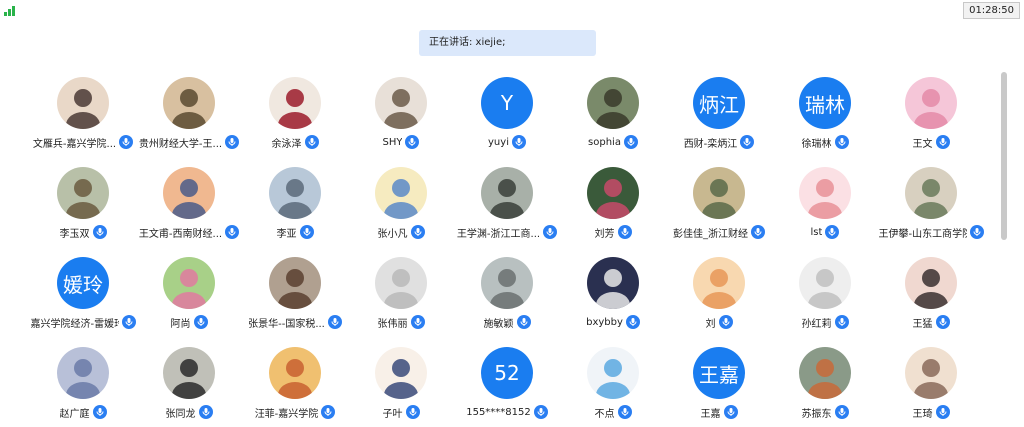  Describe the element at coordinates (295, 387) in the screenshot. I see `participant-tile: 汪菲-嘉兴学院` at that location.